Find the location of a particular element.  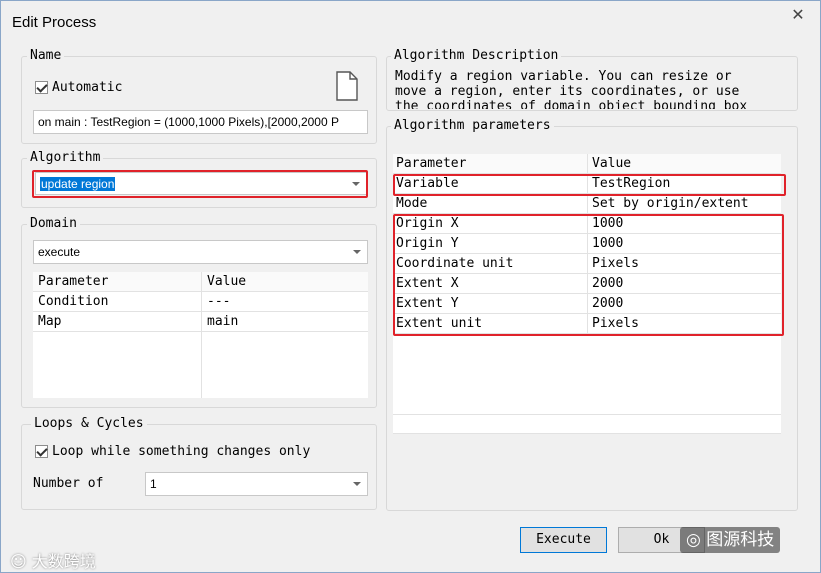

number-of-select: 1 is located at coordinates (256, 484).